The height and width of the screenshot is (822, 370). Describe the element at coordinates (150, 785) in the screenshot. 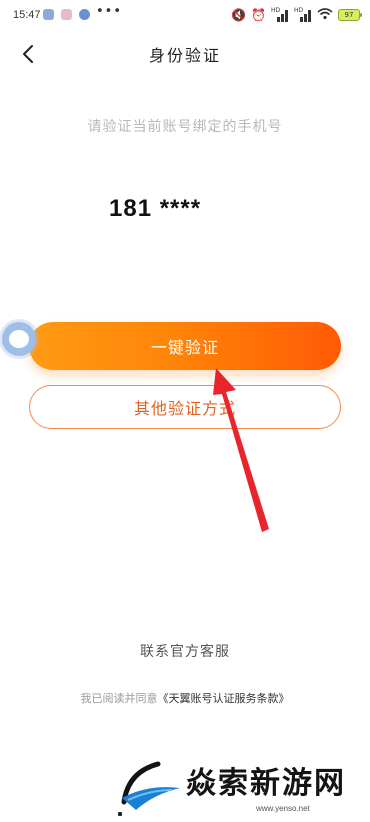

I see `watermark-logo-icon` at that location.